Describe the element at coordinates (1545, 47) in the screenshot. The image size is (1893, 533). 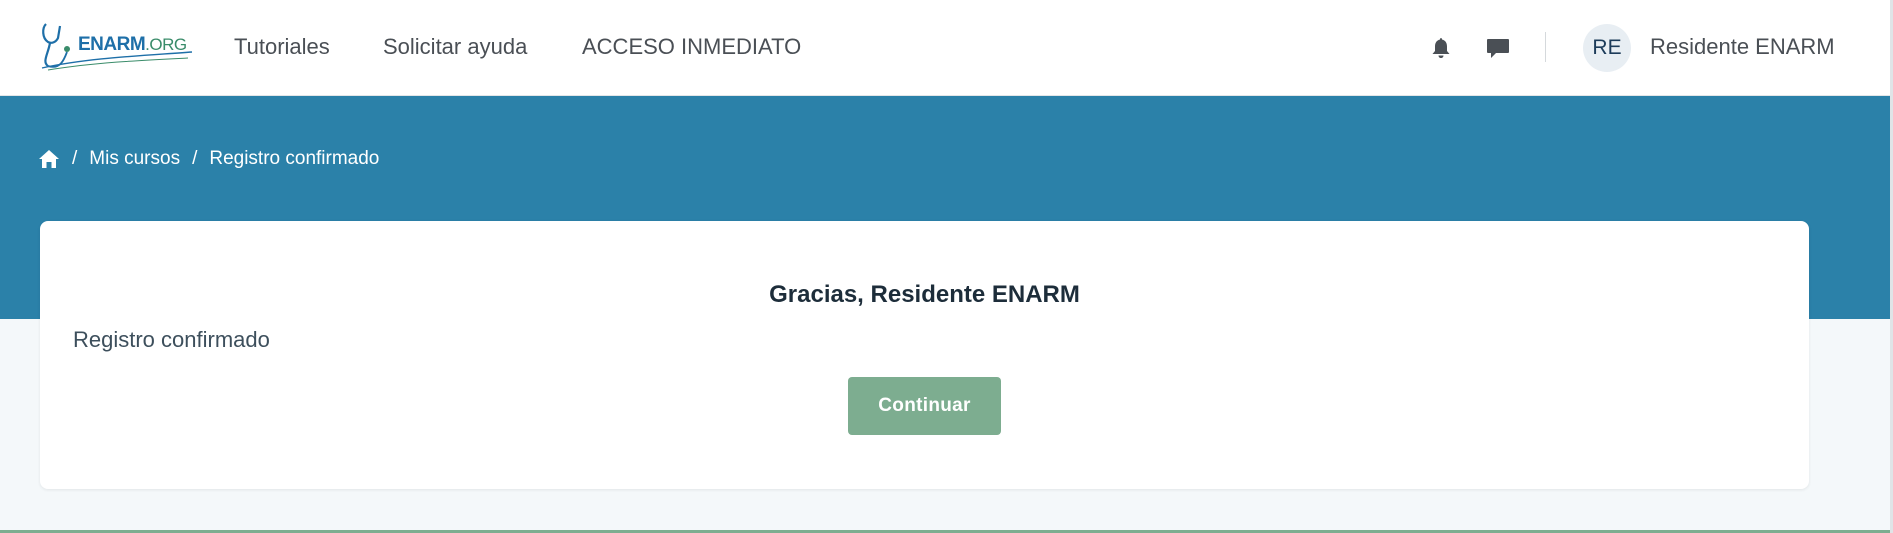
I see `navbar-divider` at that location.